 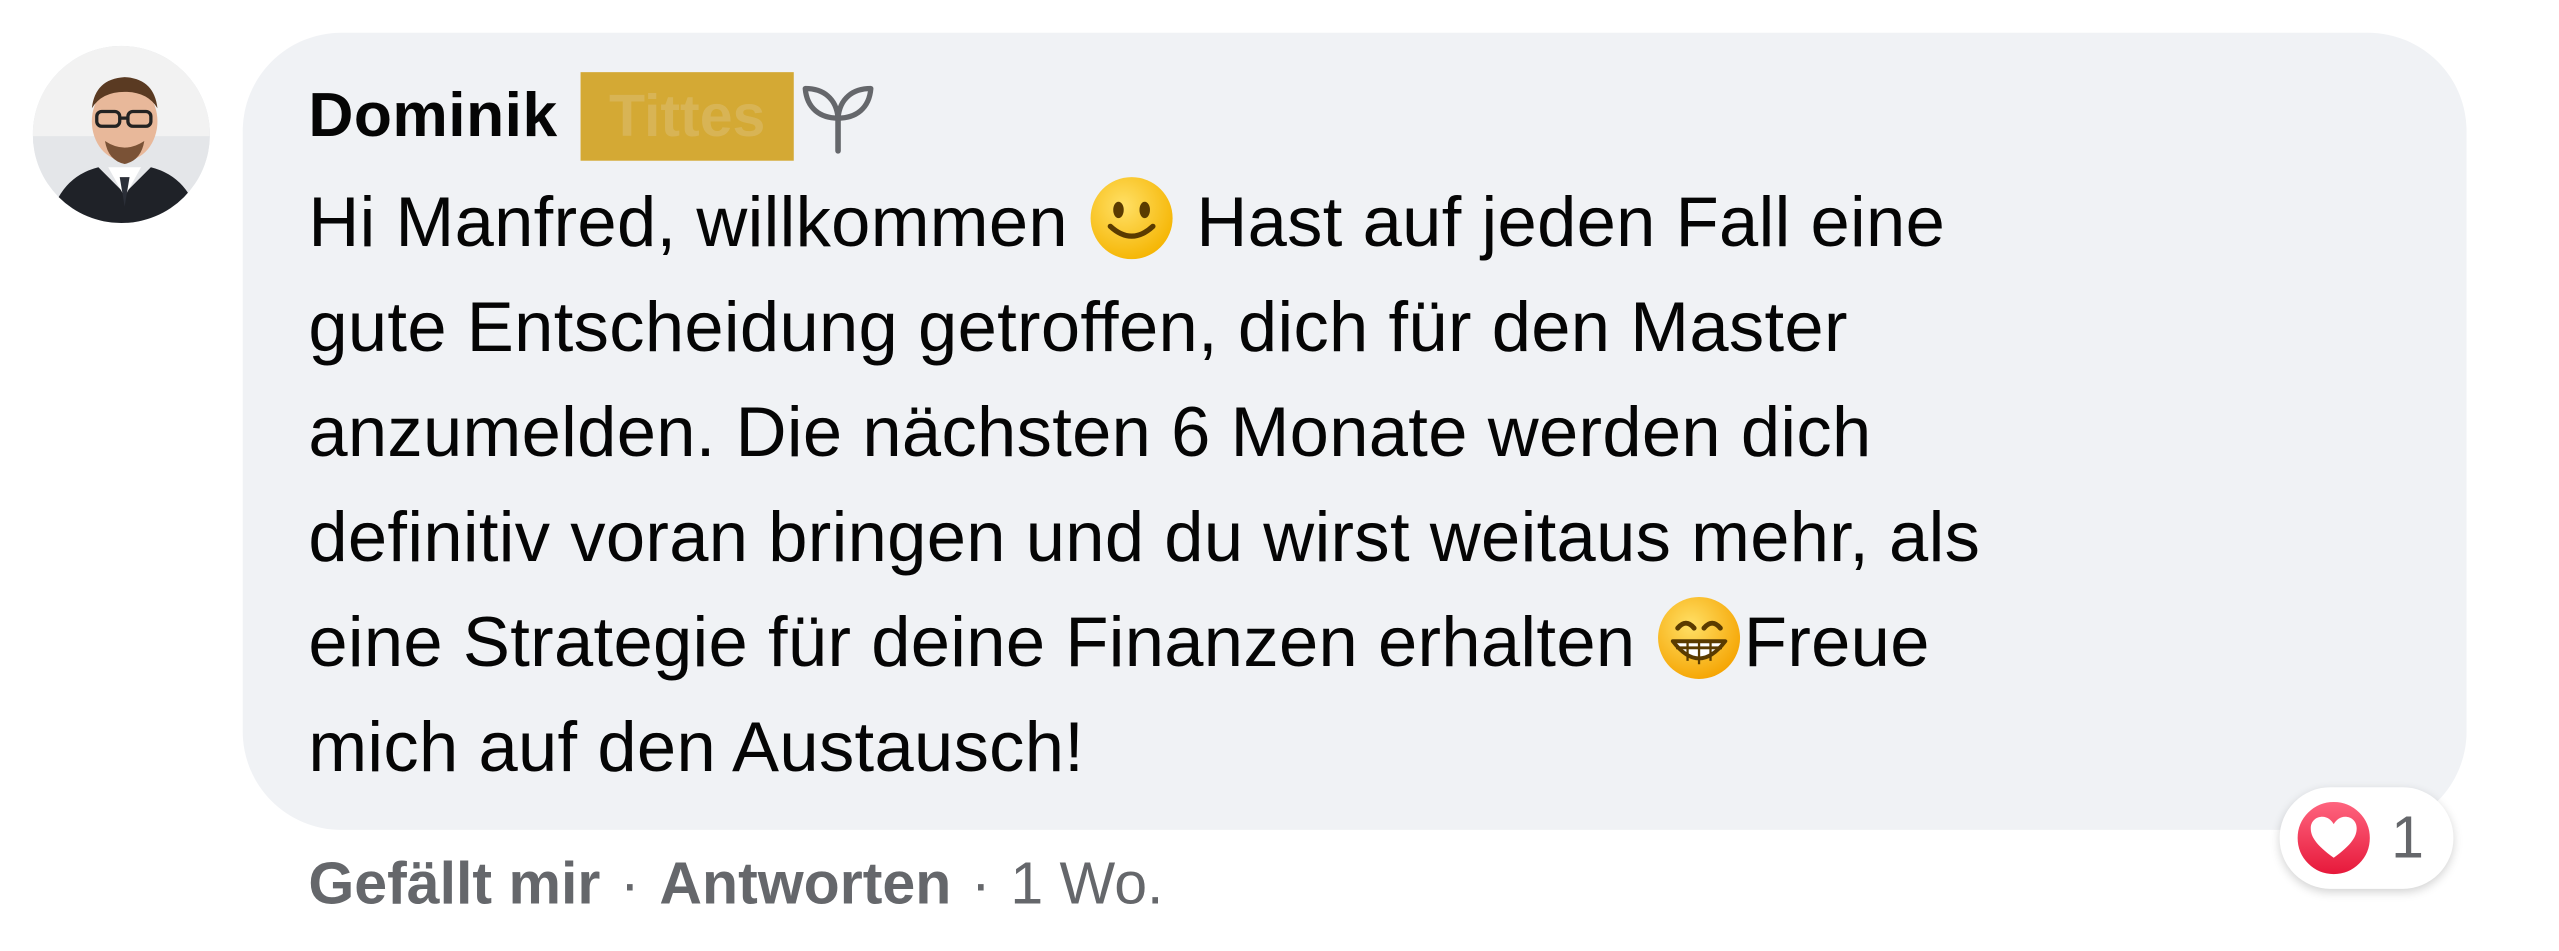 What do you see at coordinates (432, 116) in the screenshot?
I see `author-name: Dominik` at bounding box center [432, 116].